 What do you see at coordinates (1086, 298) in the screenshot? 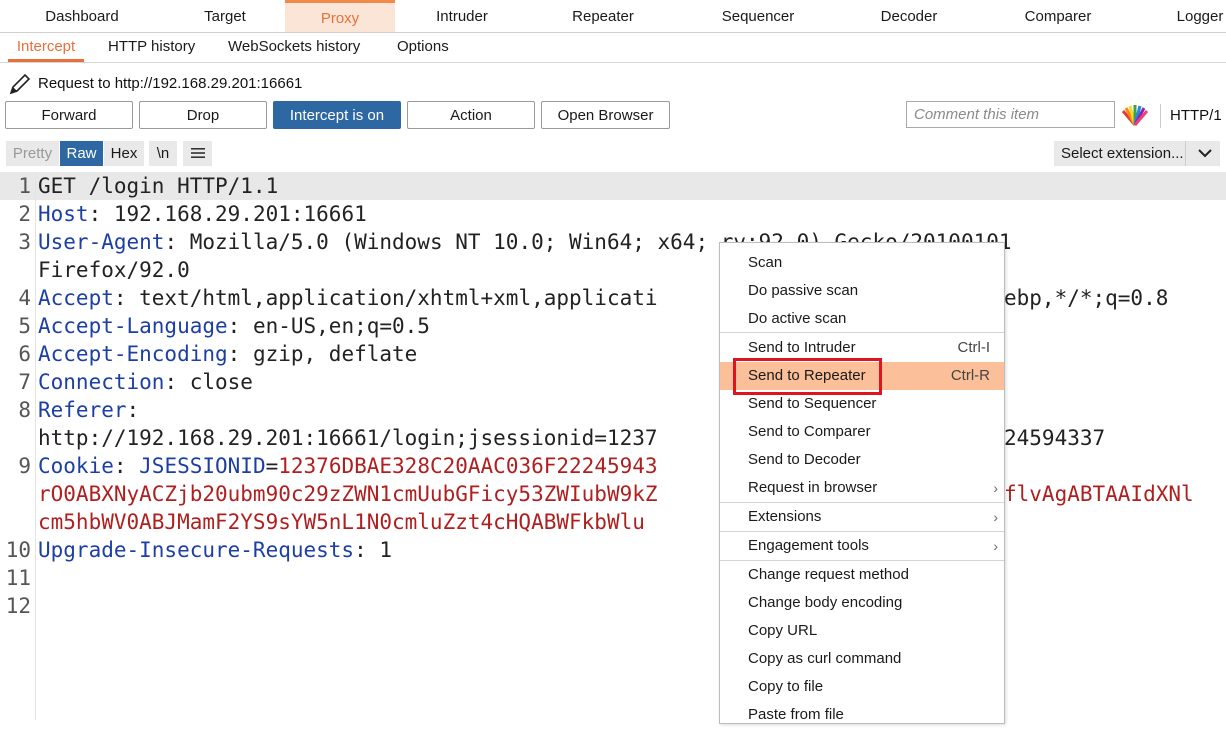
I see `header-value: ebp,*/*;q=0.8` at bounding box center [1086, 298].